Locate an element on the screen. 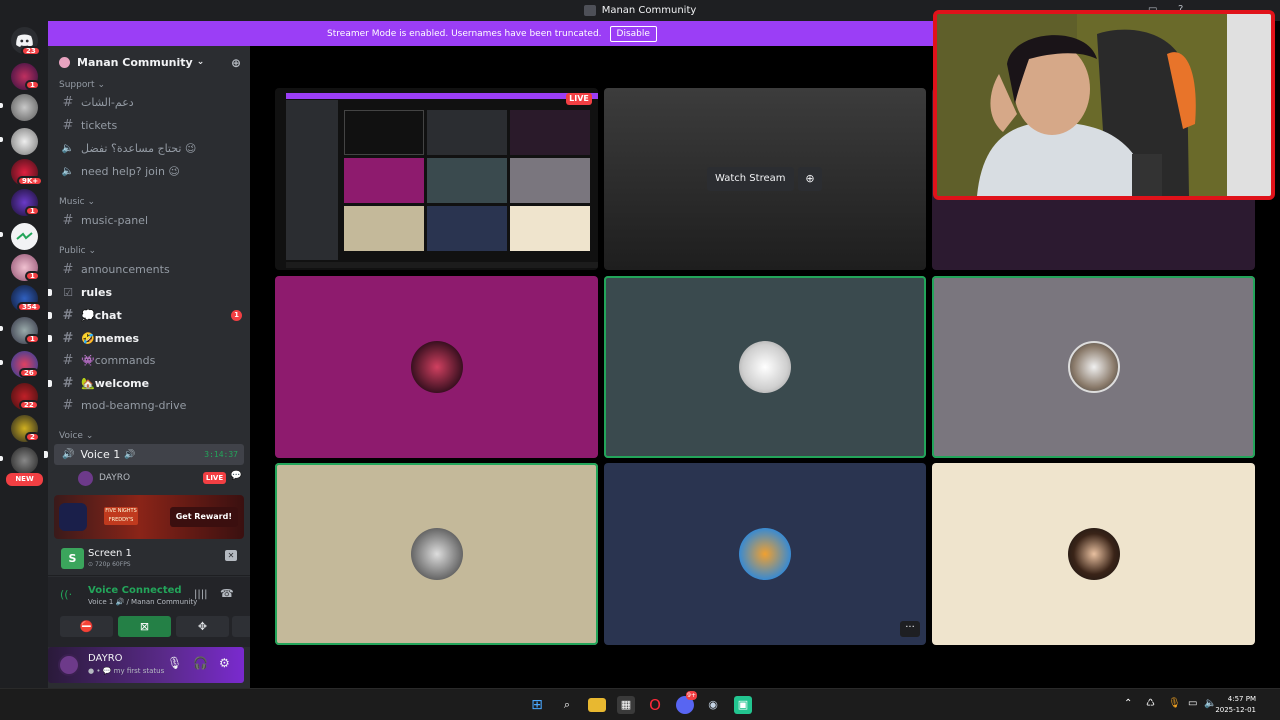 Image resolution: width=1280 pixels, height=720 pixels. popout-icon: ⊕ is located at coordinates (810, 179).